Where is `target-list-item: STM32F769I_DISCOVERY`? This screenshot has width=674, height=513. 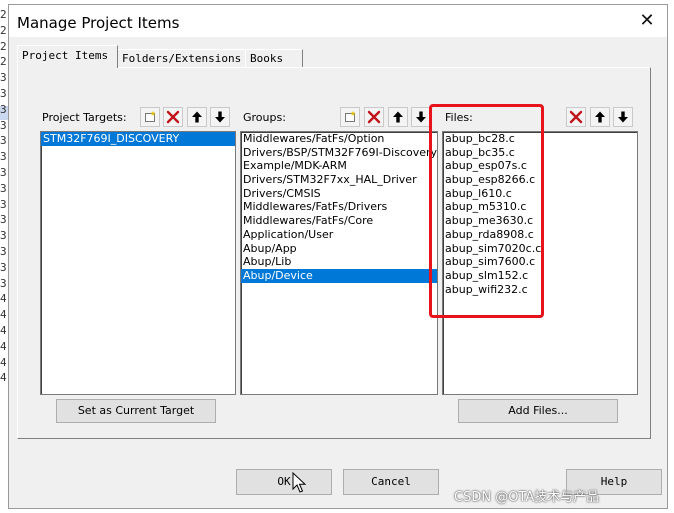 target-list-item: STM32F769I_DISCOVERY is located at coordinates (138, 139).